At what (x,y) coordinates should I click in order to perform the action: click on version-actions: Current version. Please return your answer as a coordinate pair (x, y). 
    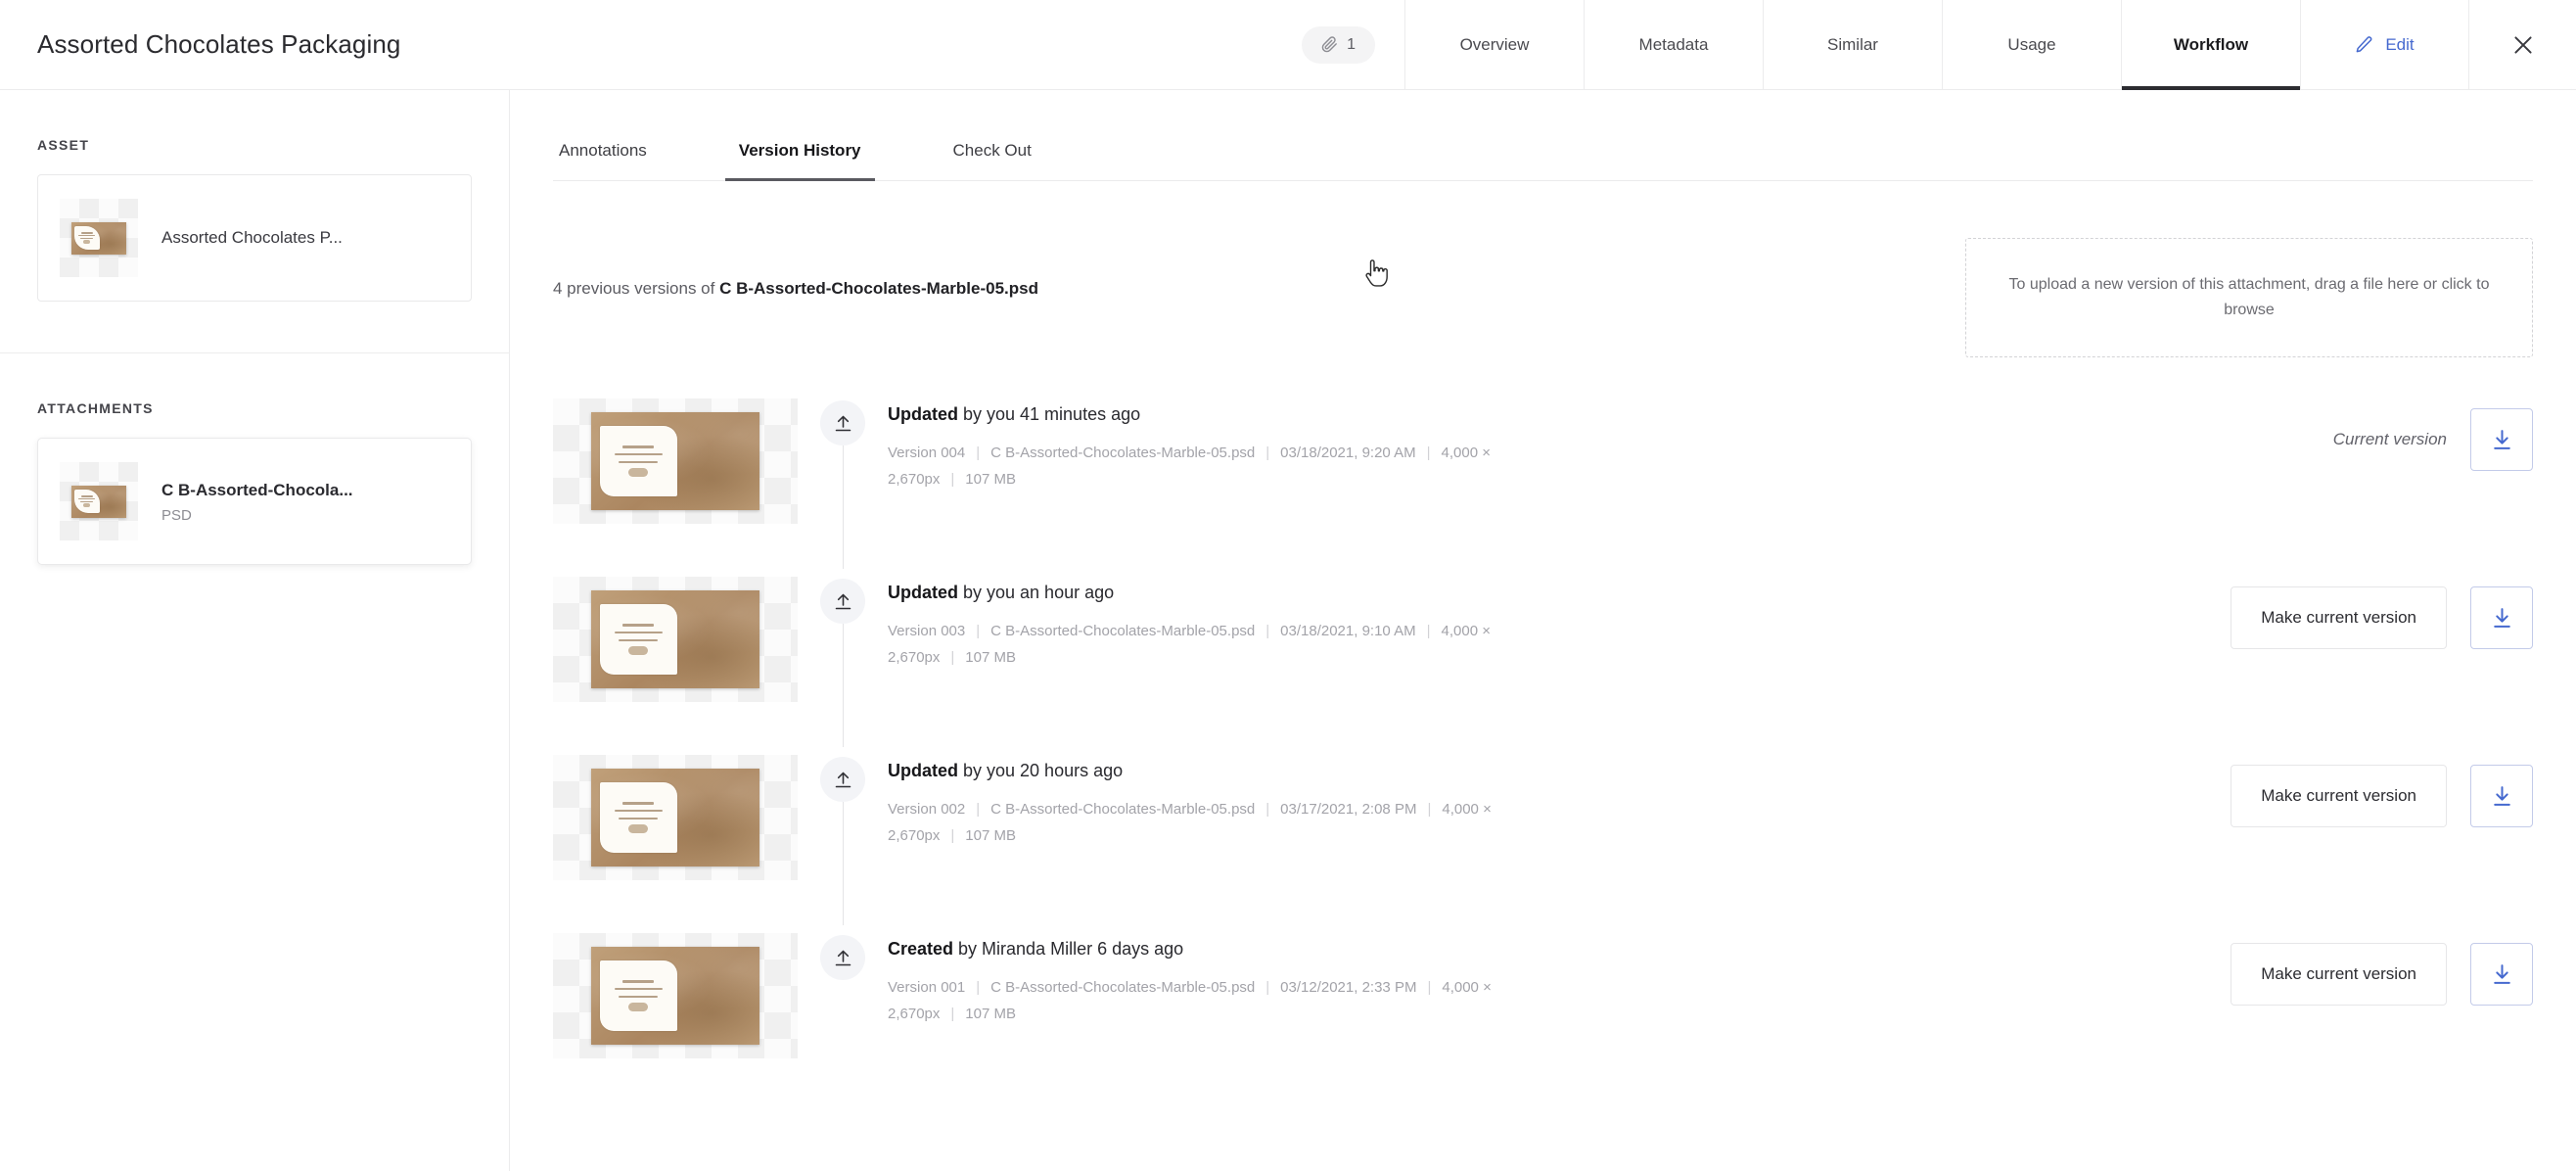
    Looking at the image, I should click on (2433, 431).